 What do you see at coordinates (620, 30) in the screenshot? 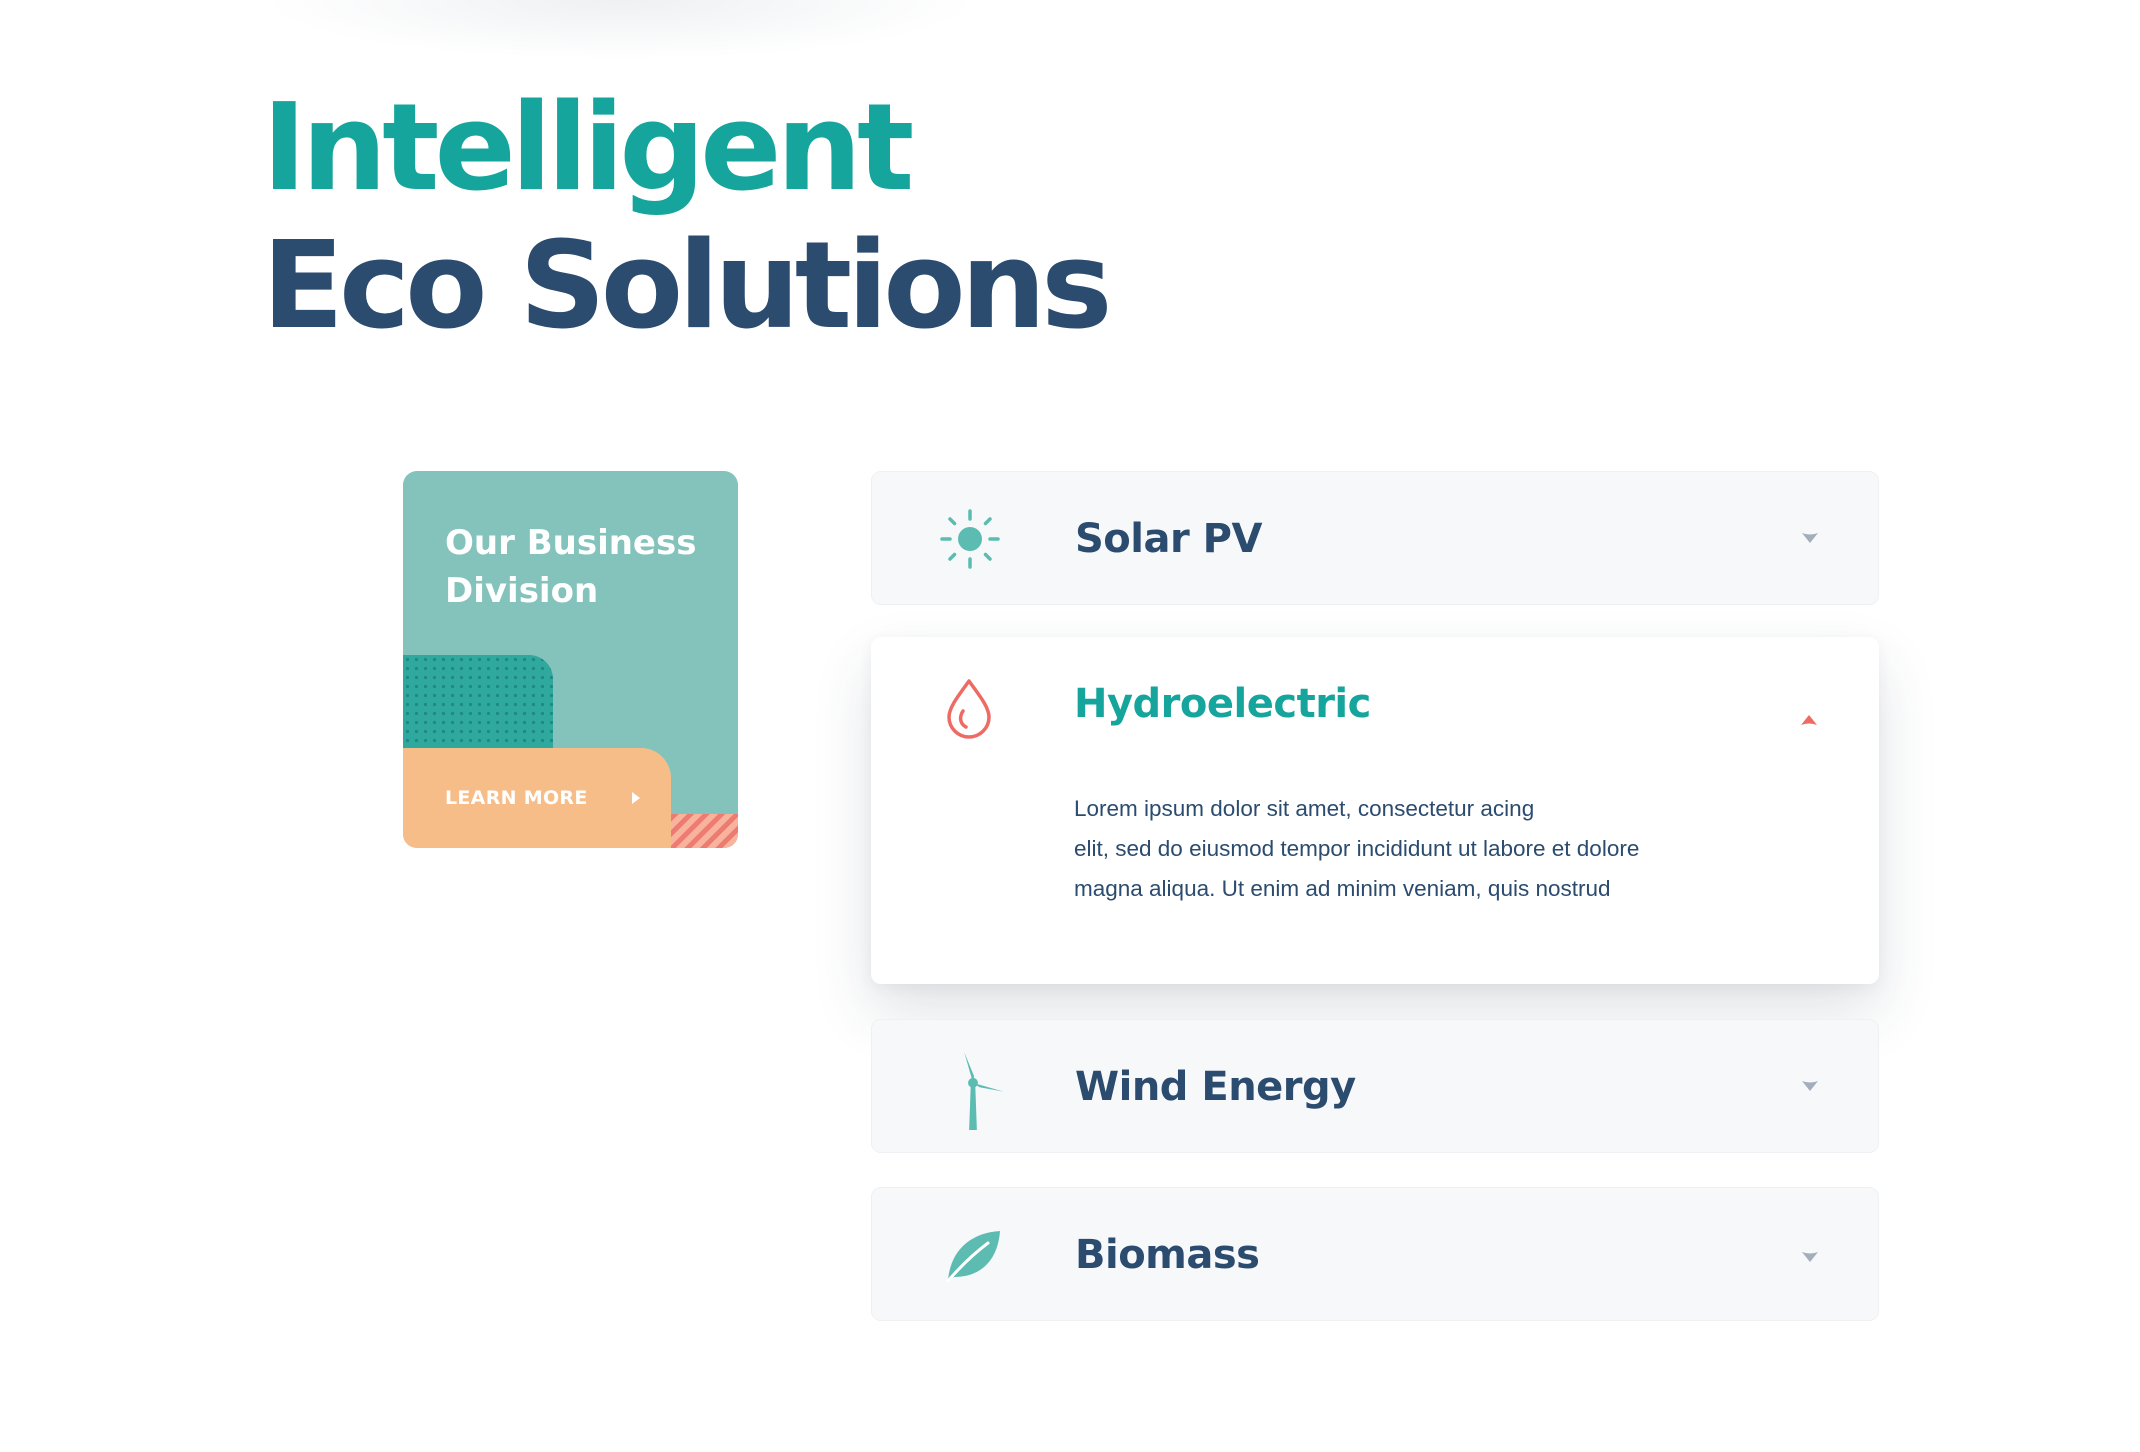
I see `background-haze` at bounding box center [620, 30].